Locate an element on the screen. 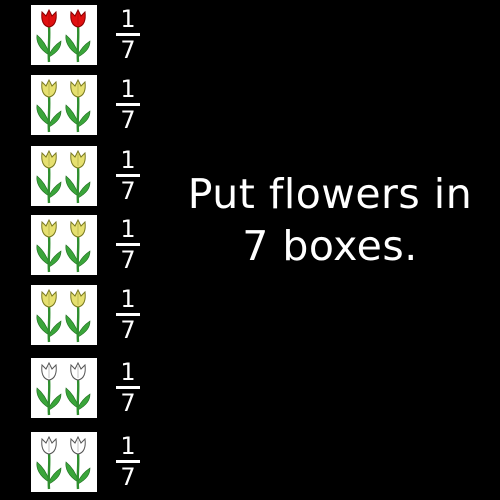 The width and height of the screenshot is (500, 500). instruction-text: Put flowers in 7 boxes. is located at coordinates (330, 220).